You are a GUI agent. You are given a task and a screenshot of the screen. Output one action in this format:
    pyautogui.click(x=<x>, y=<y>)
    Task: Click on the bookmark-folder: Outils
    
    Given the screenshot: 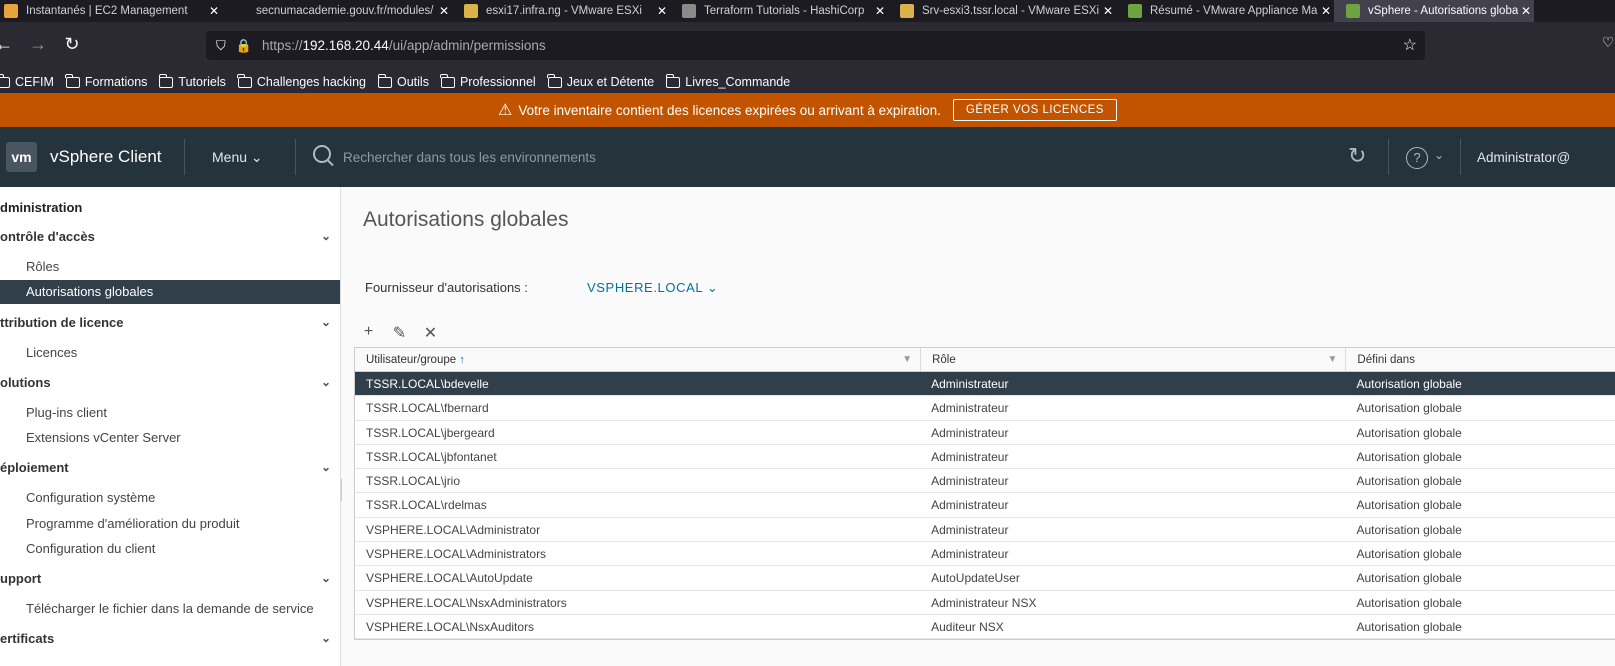 What is the action you would take?
    pyautogui.click(x=403, y=81)
    